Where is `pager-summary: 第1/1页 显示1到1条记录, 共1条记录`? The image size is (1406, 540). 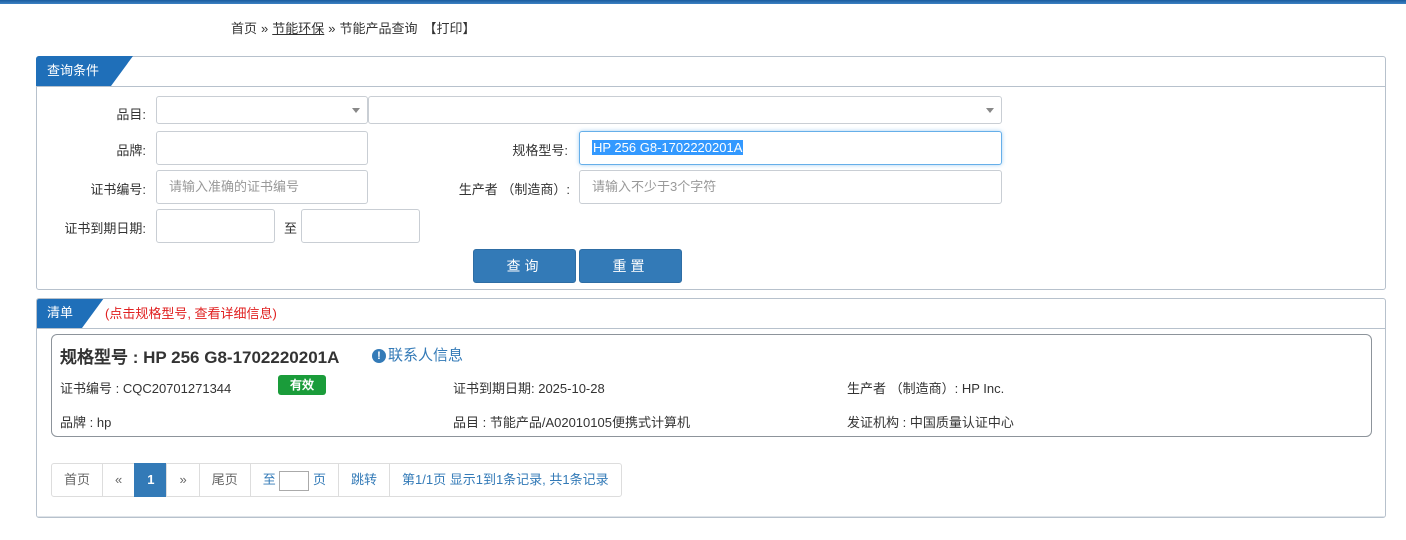
pager-summary: 第1/1页 显示1到1条记录, 共1条记录 is located at coordinates (505, 480).